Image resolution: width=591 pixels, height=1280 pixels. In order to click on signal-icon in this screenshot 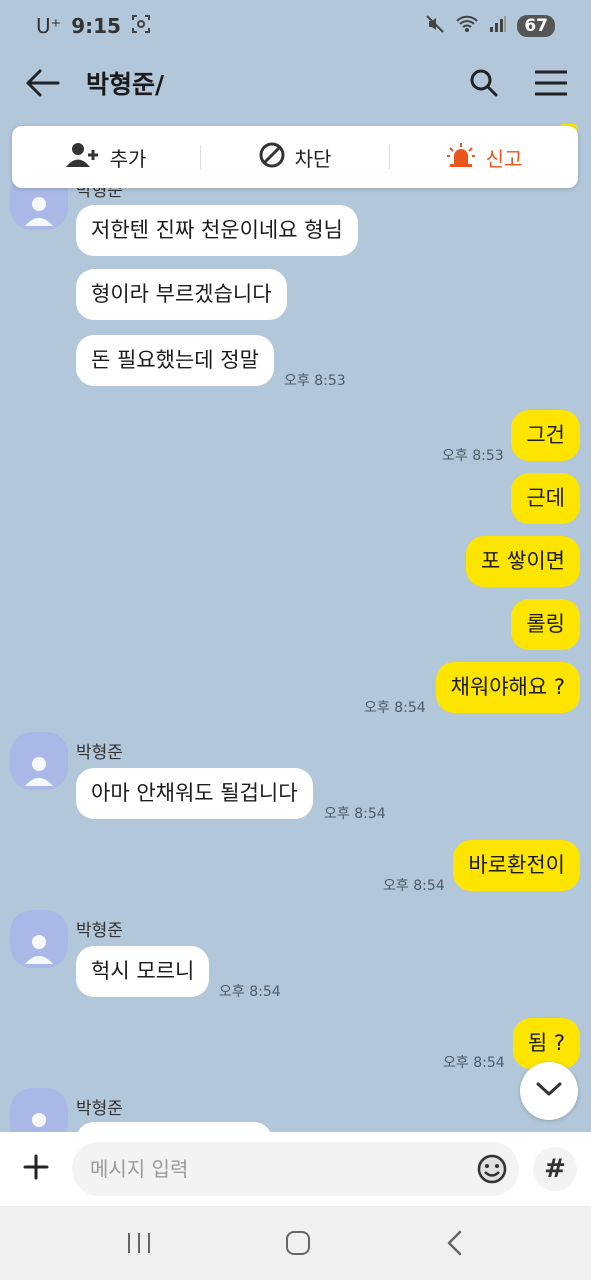, I will do `click(498, 26)`.